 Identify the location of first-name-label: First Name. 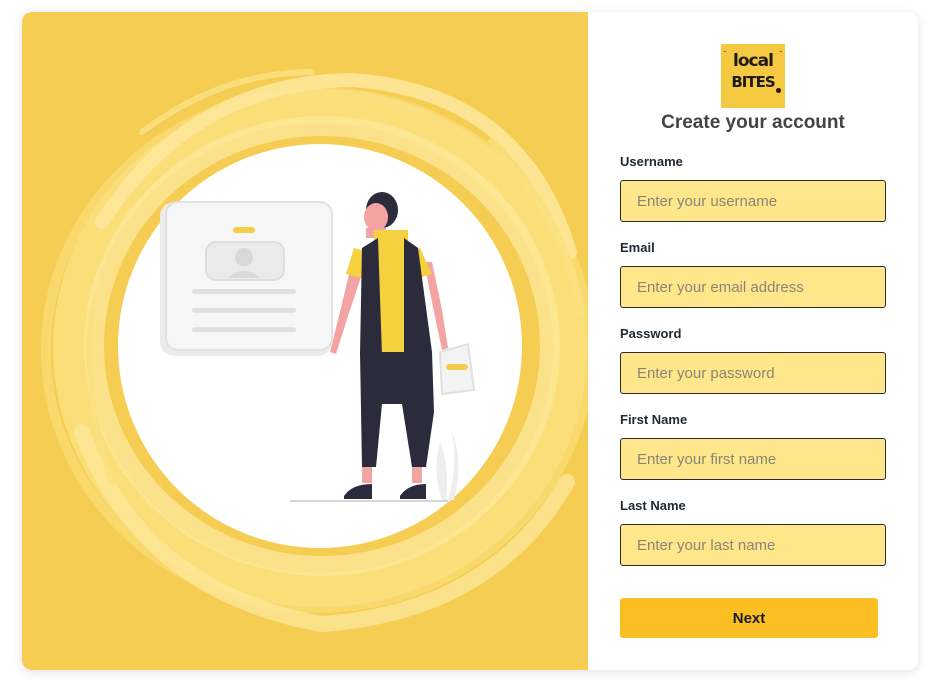
(654, 419).